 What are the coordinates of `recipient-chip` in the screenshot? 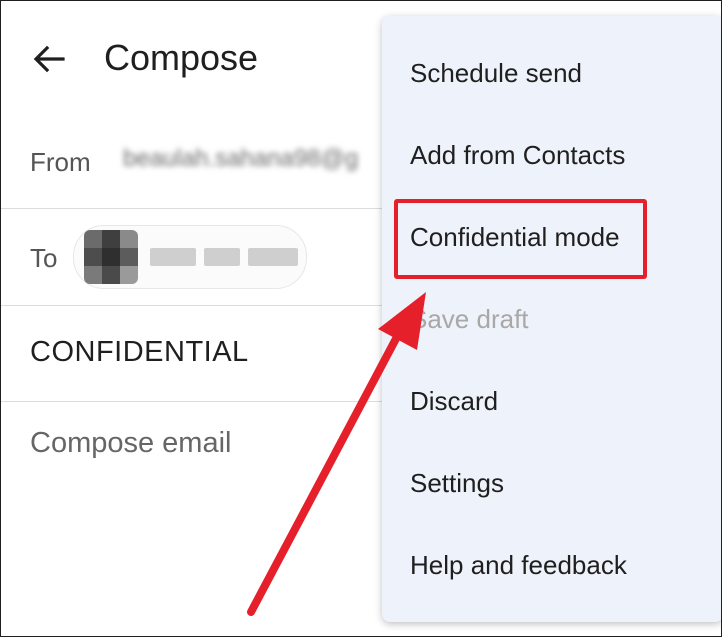 It's located at (190, 257).